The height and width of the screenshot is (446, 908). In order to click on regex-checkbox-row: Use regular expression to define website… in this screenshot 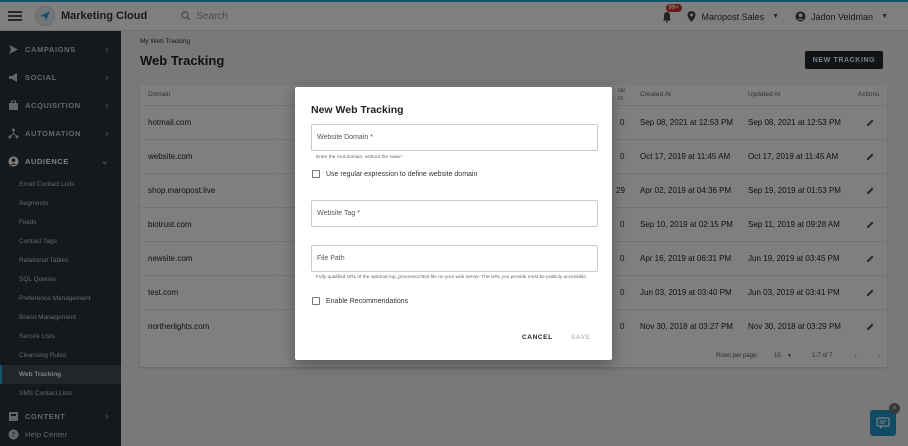, I will do `click(394, 174)`.